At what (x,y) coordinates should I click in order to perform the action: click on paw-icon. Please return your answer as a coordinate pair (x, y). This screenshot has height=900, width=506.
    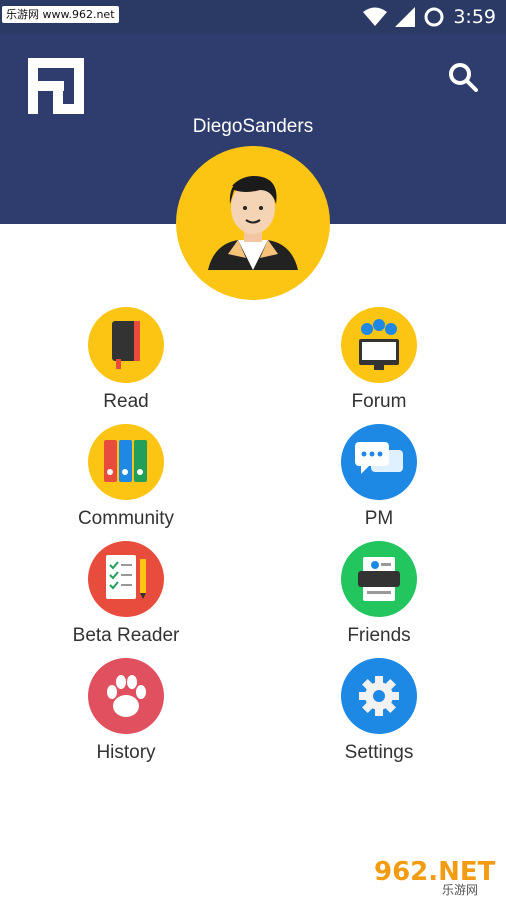
    Looking at the image, I should click on (126, 696).